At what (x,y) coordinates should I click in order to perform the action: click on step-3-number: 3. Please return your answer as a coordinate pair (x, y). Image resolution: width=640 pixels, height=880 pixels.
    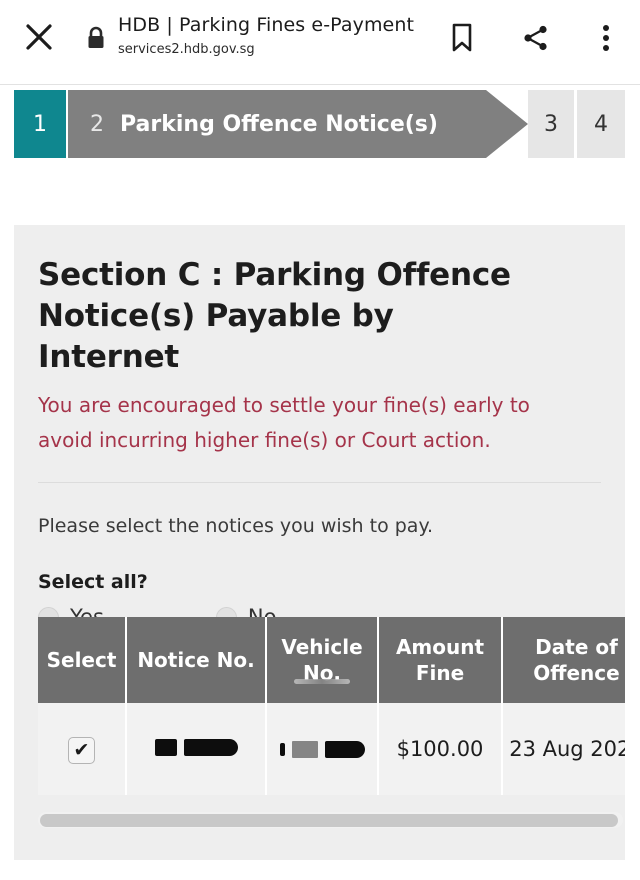
    Looking at the image, I should click on (551, 124).